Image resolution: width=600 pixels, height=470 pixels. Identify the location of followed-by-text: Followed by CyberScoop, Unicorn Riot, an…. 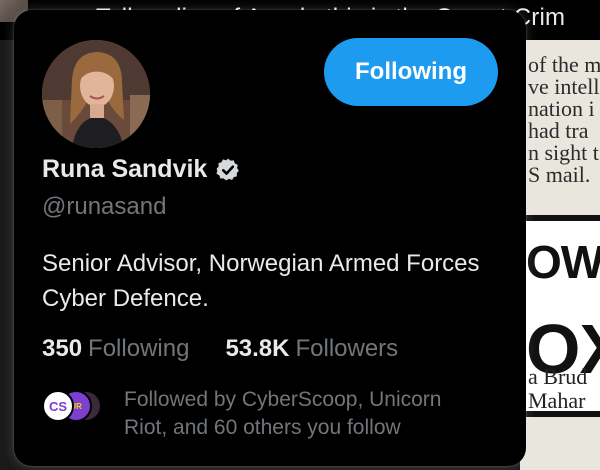
(283, 413).